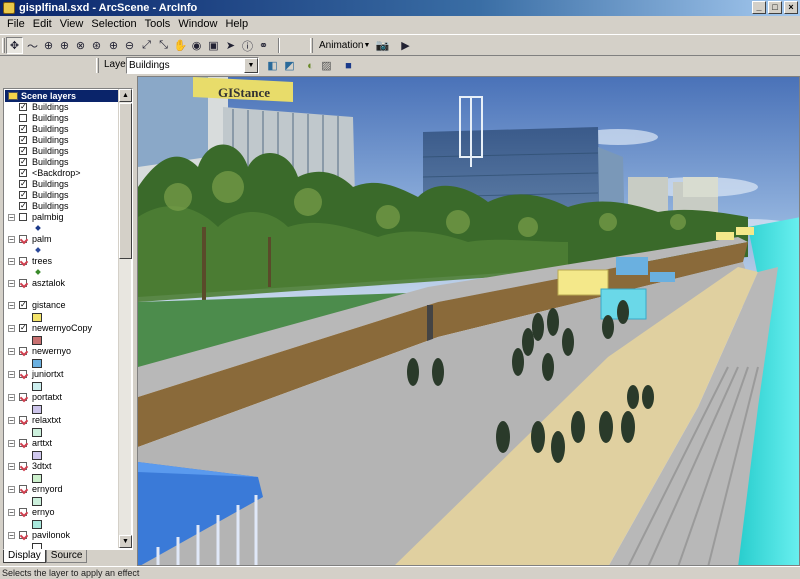  I want to click on animation-dropdown: Animation ▼, so click(343, 45).